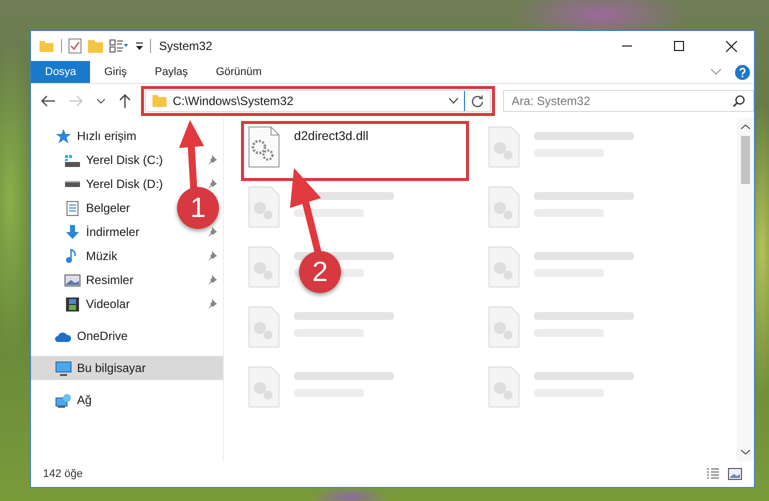 The width and height of the screenshot is (769, 501). I want to click on network-icon, so click(63, 400).